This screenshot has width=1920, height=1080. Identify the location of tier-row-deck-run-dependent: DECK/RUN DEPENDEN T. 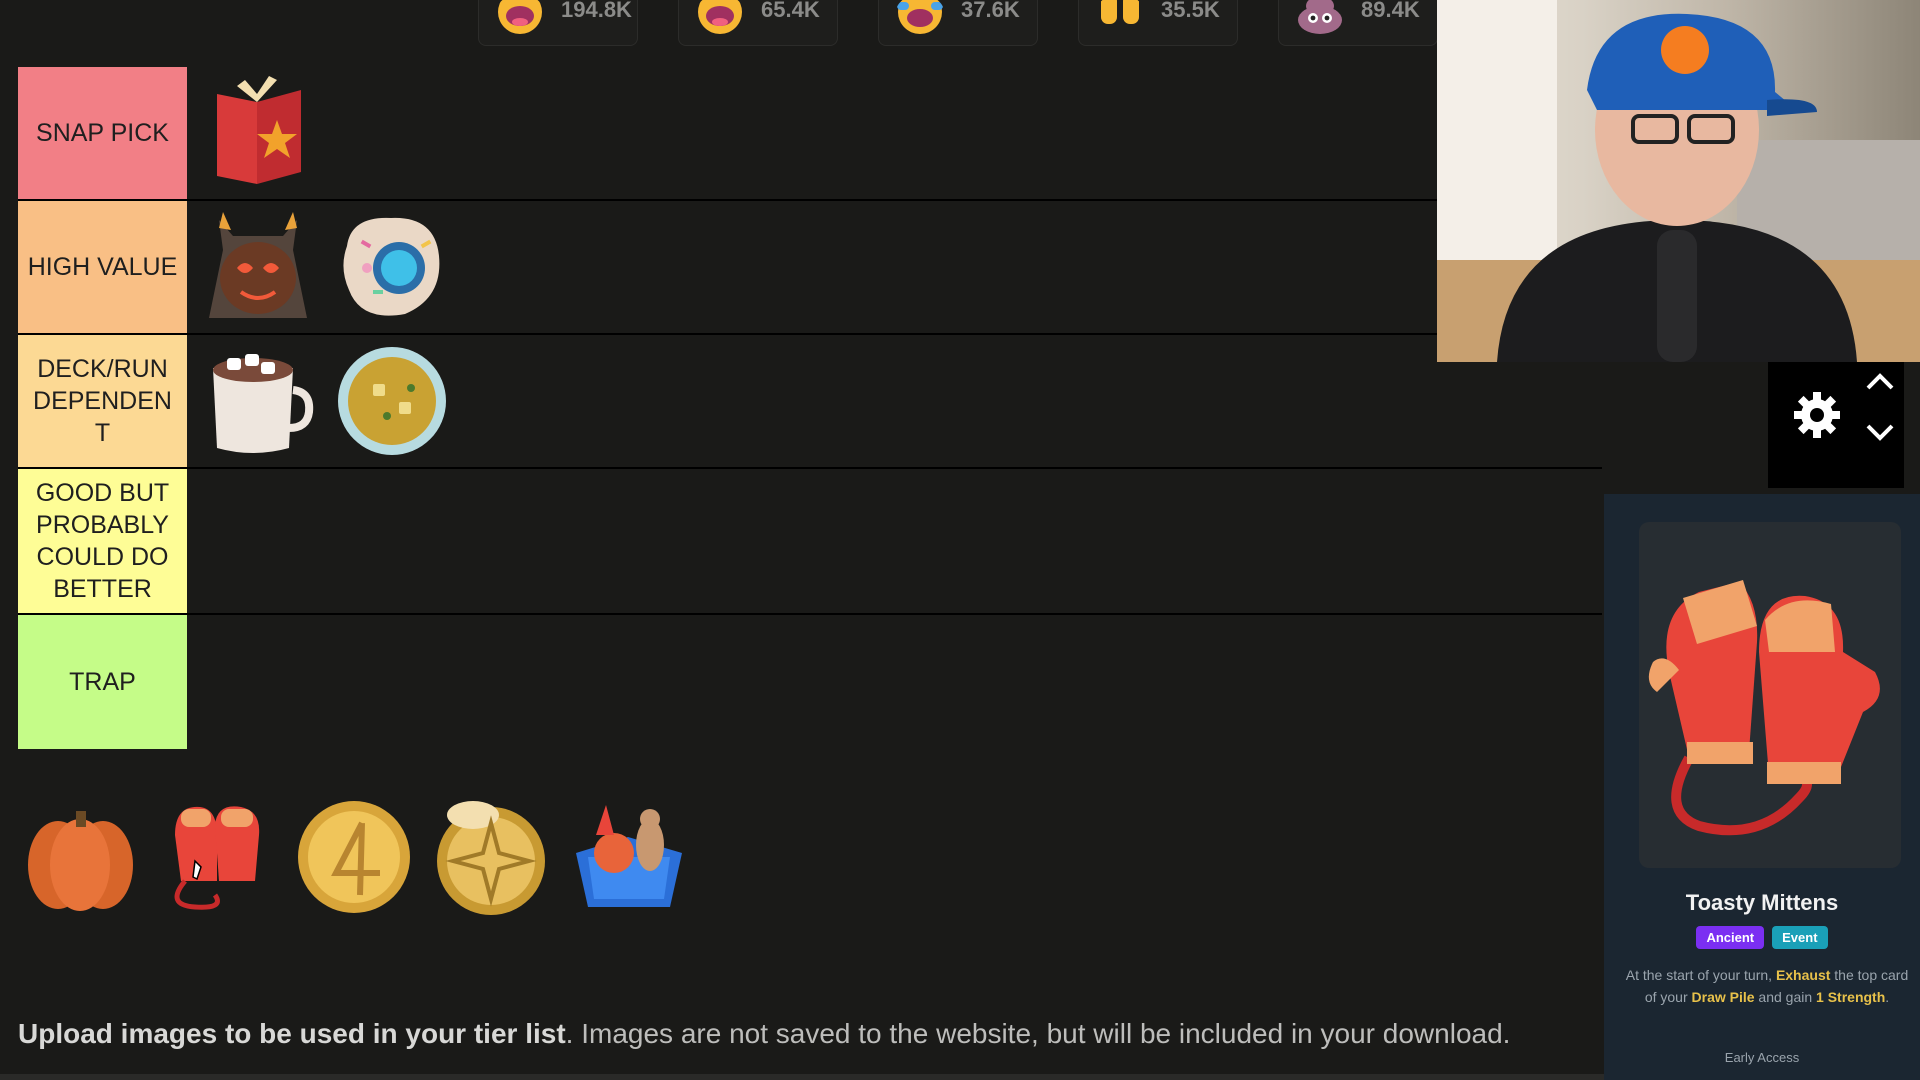
(810, 402).